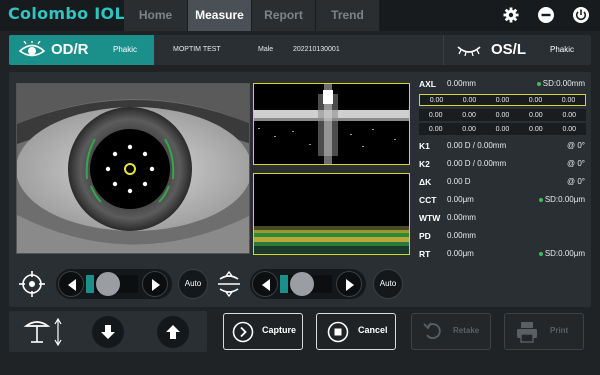  I want to click on capture-label: Capture, so click(279, 330).